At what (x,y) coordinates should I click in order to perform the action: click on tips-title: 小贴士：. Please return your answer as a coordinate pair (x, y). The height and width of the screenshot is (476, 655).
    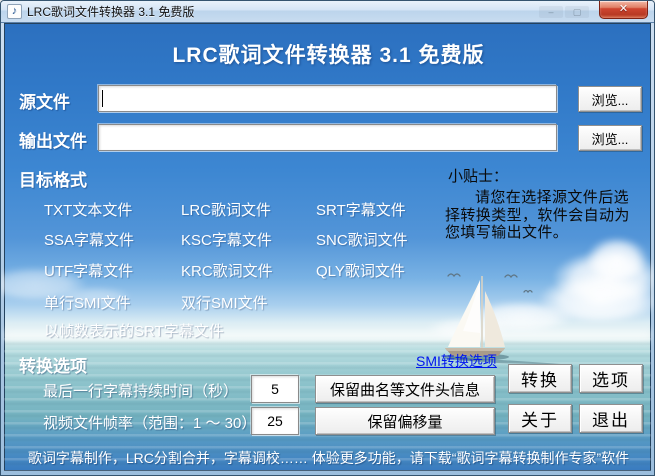
    Looking at the image, I should click on (478, 176).